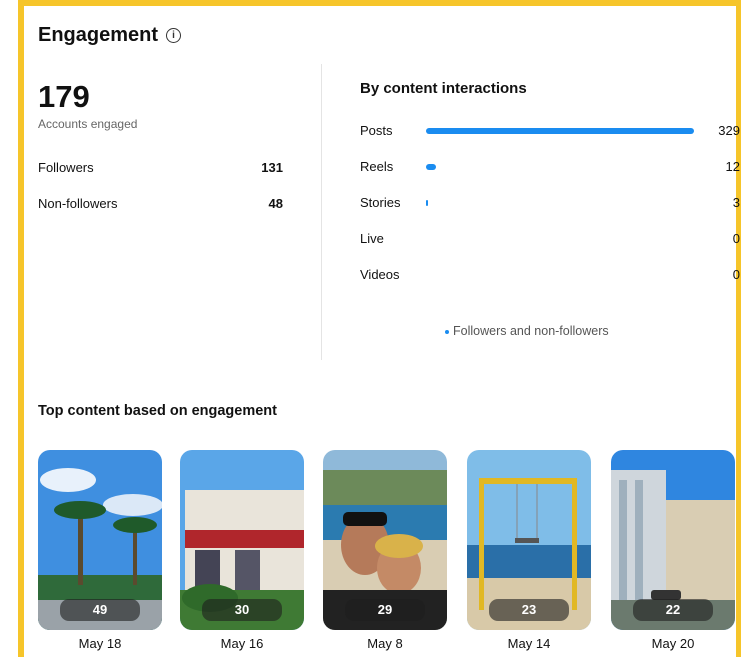 The width and height of the screenshot is (749, 657). Describe the element at coordinates (100, 610) in the screenshot. I see `engagement-count: 49` at that location.